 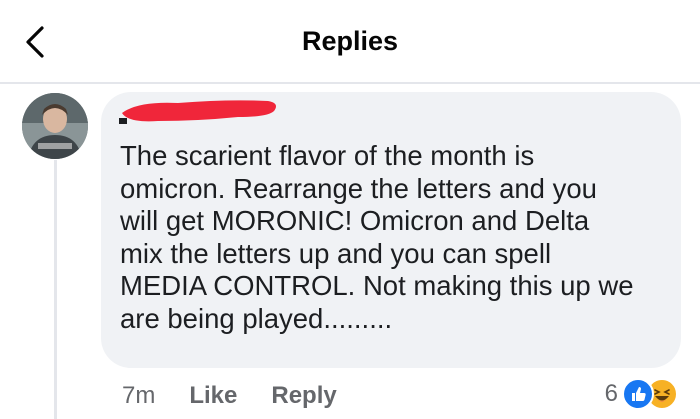 I want to click on reply-button: Reply, so click(x=303, y=396).